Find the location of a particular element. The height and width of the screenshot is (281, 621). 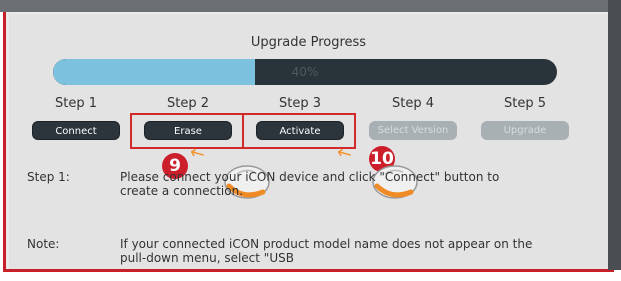

window-background-top is located at coordinates (307, 6).